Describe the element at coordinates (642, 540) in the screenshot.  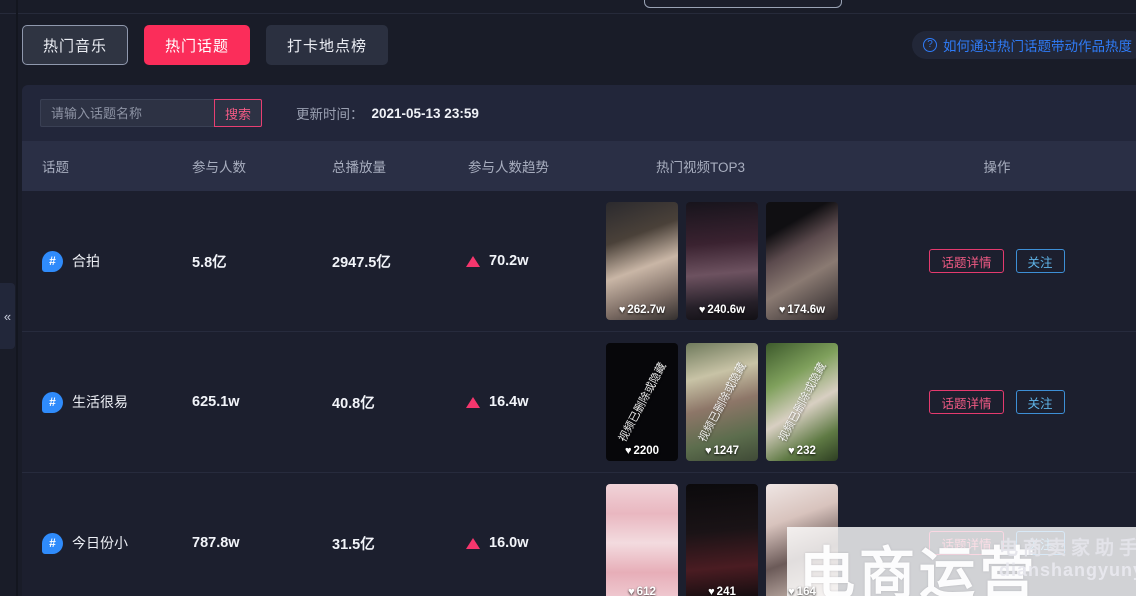
I see `video-thumbnail: ♥ 612` at that location.